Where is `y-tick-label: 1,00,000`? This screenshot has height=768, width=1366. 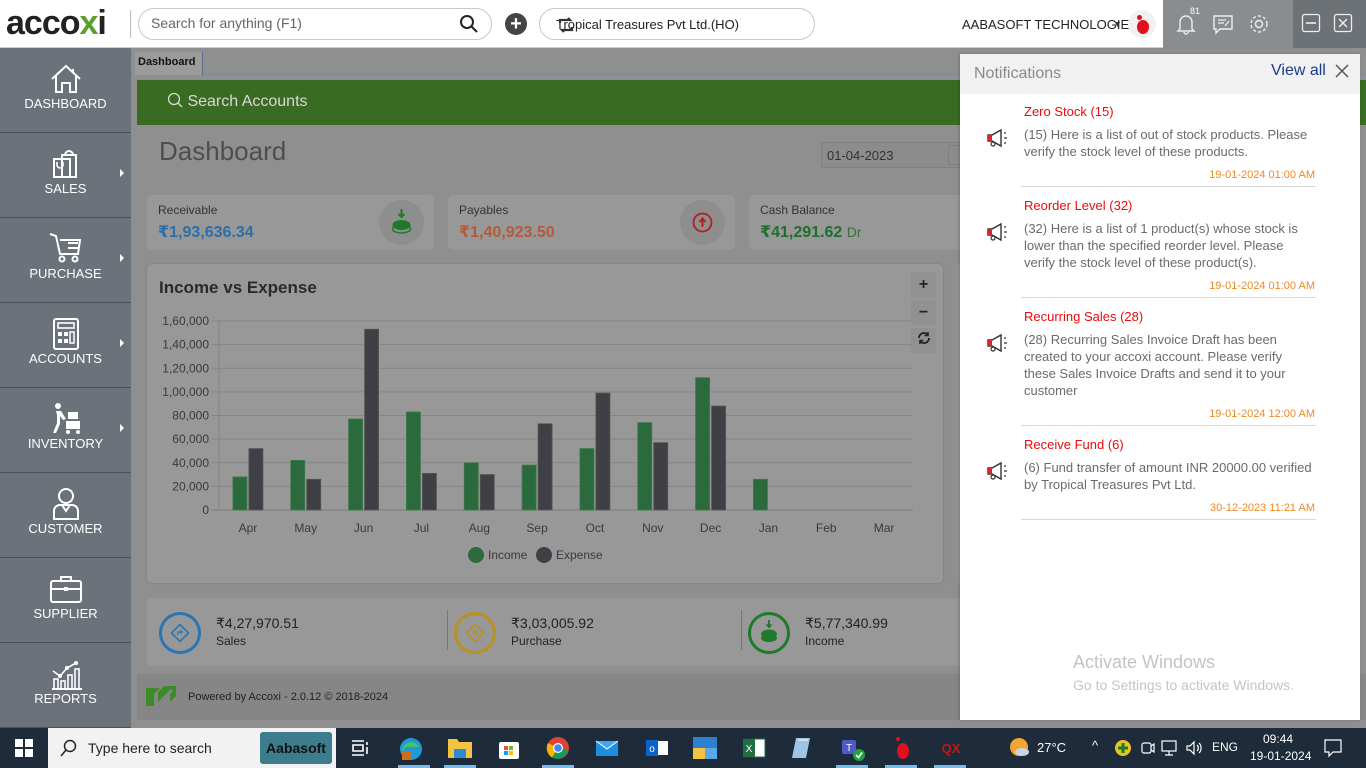 y-tick-label: 1,00,000 is located at coordinates (185, 392).